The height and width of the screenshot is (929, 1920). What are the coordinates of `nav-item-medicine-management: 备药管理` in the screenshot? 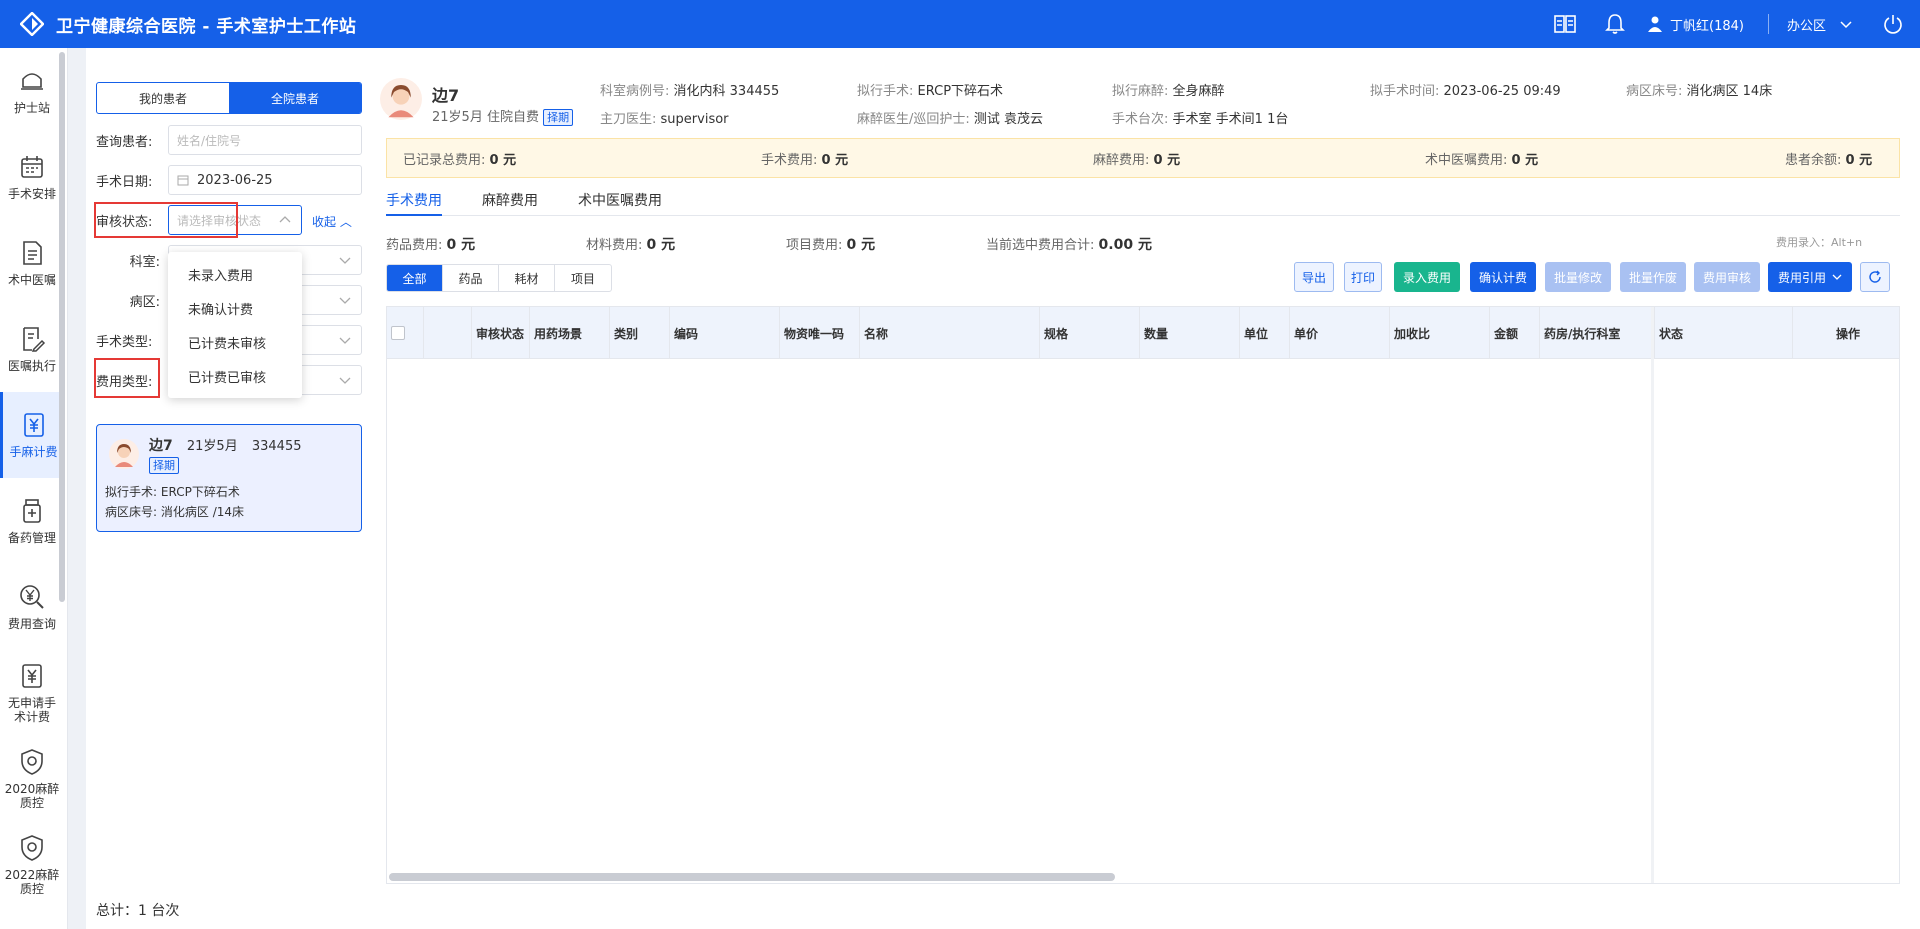 It's located at (32, 521).